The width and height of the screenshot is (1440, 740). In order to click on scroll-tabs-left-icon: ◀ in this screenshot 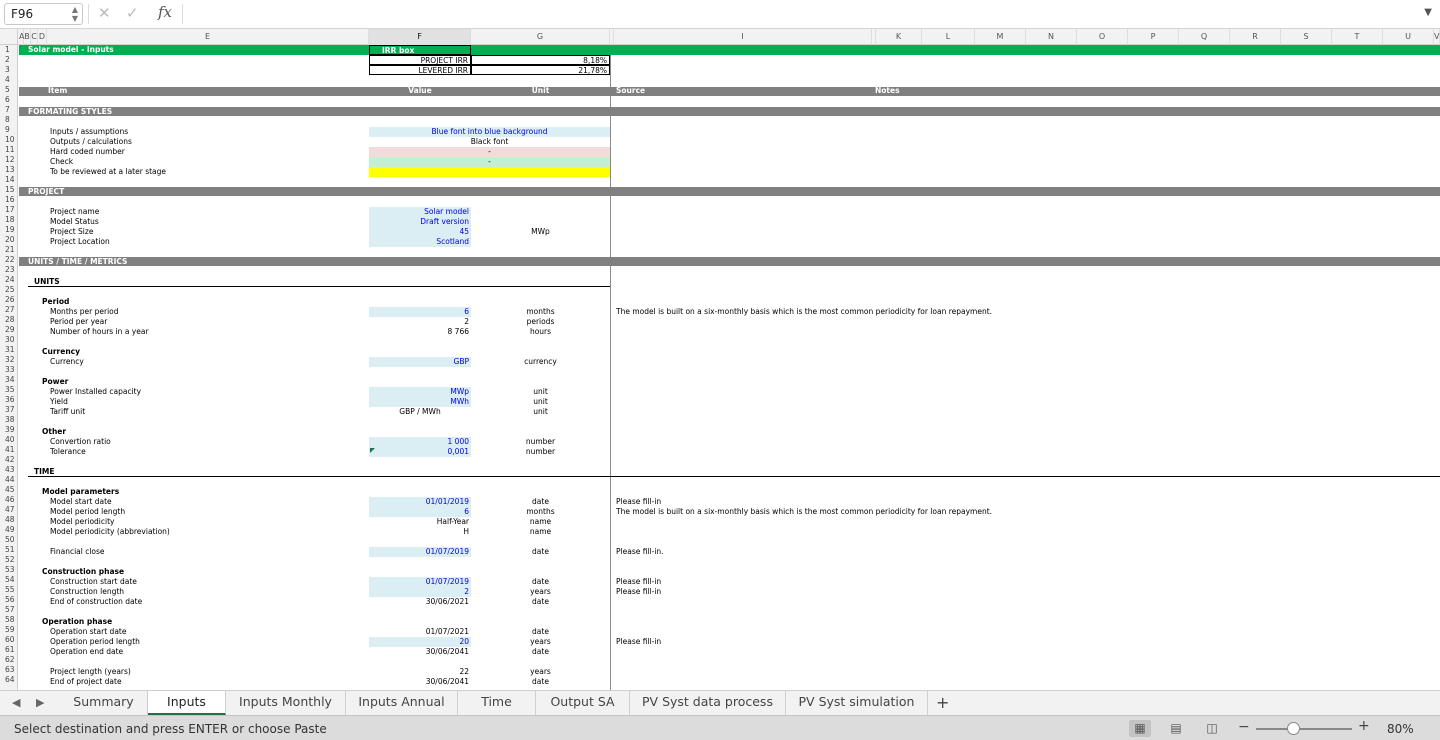, I will do `click(16, 702)`.